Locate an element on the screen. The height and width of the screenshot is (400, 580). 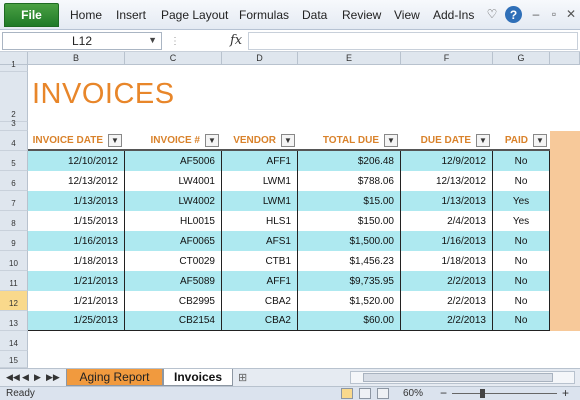
cell-date: 1/16/2013 is located at coordinates (76, 241).